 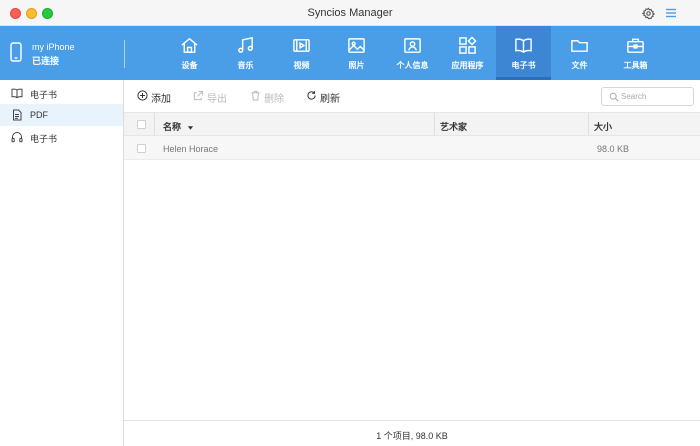 I want to click on search-input, so click(x=656, y=96).